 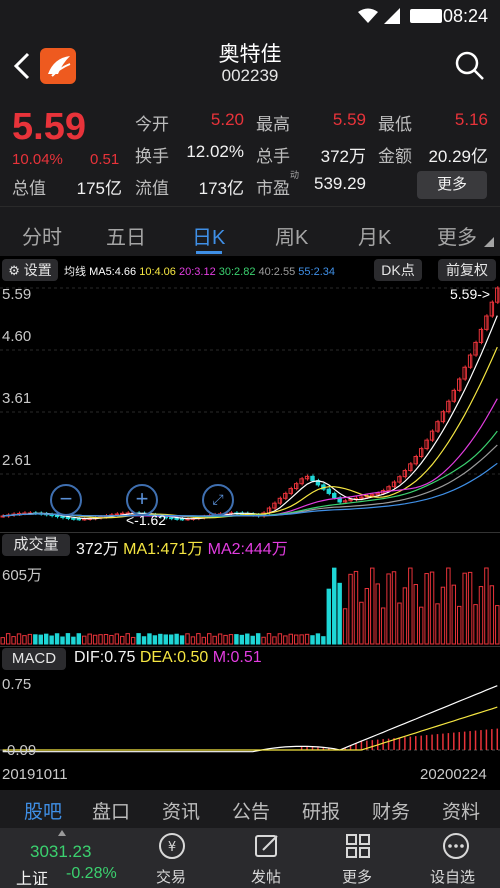 I want to click on stat-value-turnover: 12.02%, so click(x=215, y=151).